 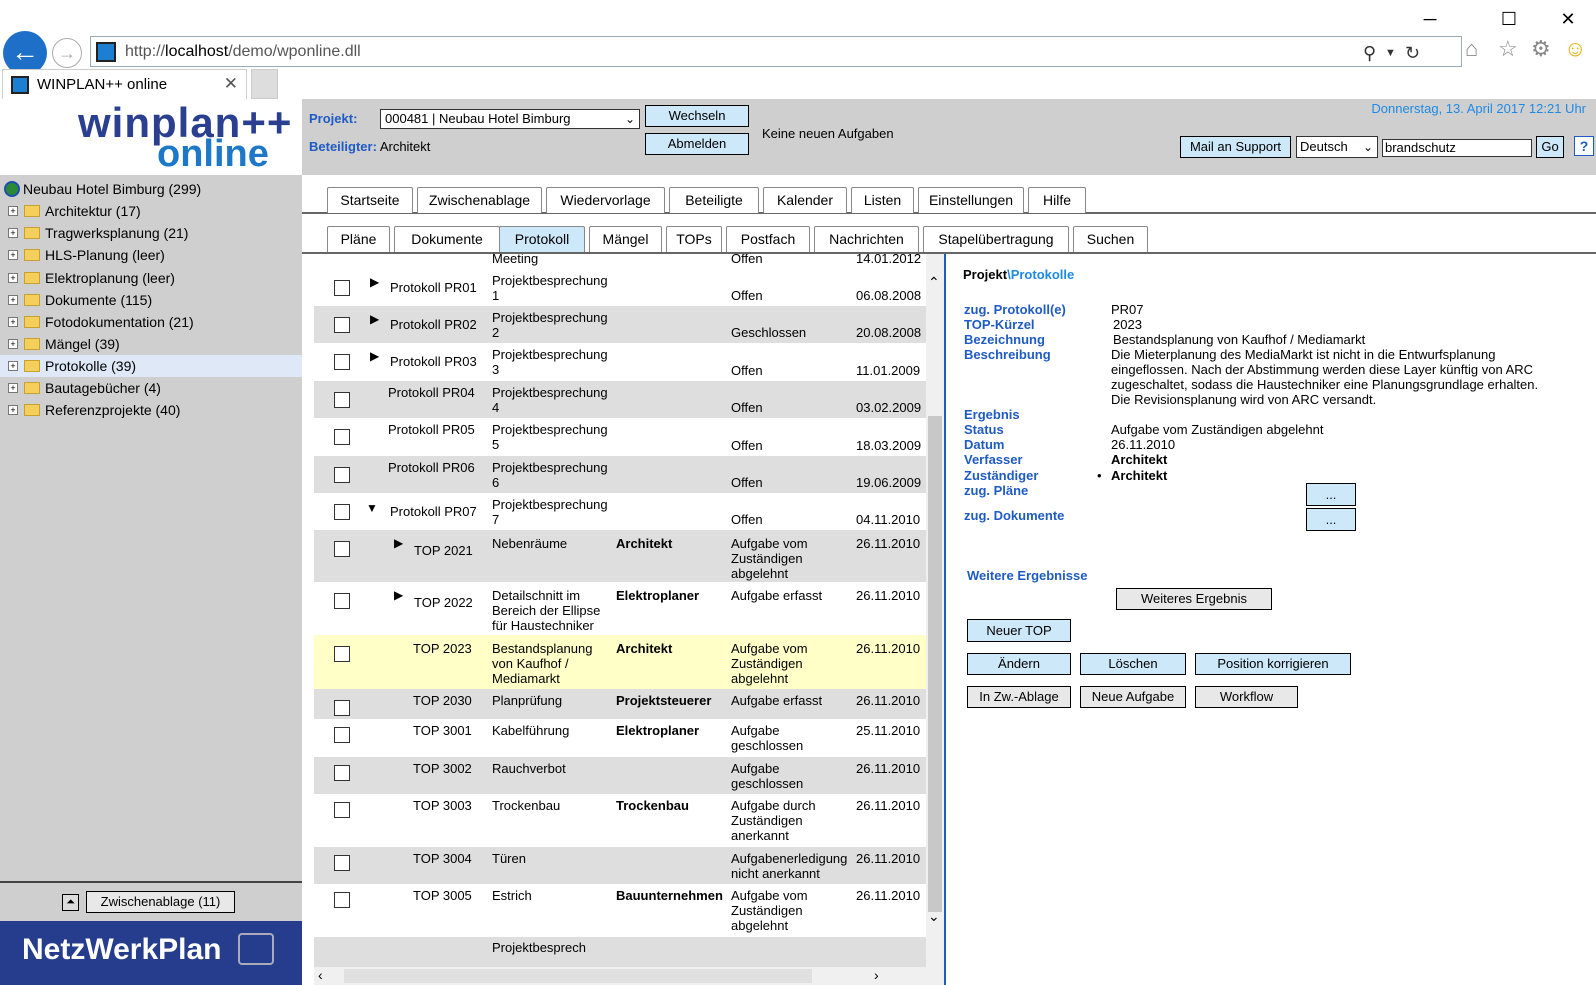 What do you see at coordinates (479, 200) in the screenshot?
I see `tab-zwischenablage: Zwischenablage` at bounding box center [479, 200].